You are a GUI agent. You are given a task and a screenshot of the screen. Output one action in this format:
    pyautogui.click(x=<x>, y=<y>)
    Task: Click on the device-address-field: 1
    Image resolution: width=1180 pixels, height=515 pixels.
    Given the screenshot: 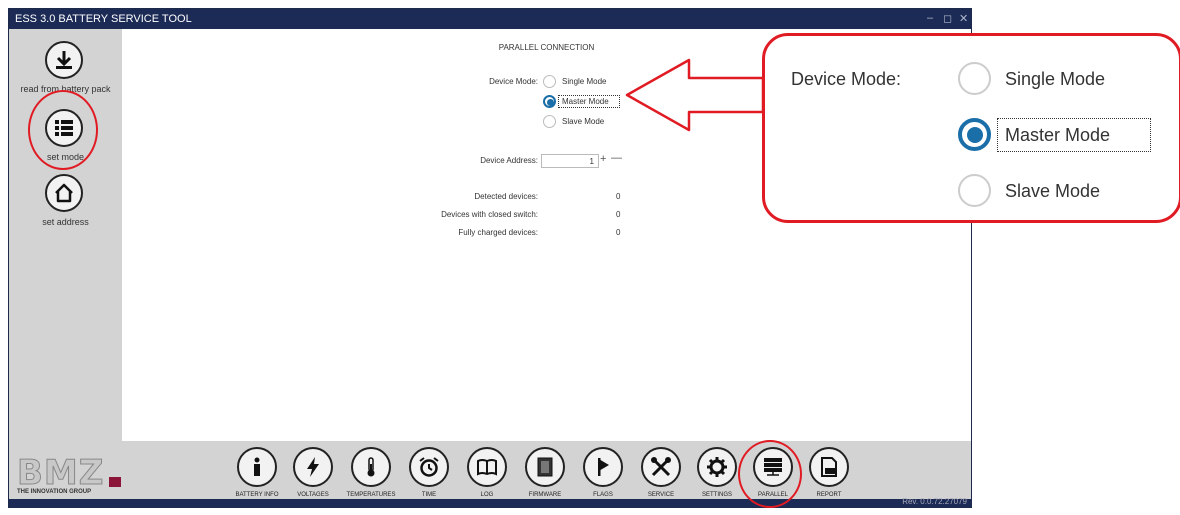 What is the action you would take?
    pyautogui.click(x=570, y=161)
    